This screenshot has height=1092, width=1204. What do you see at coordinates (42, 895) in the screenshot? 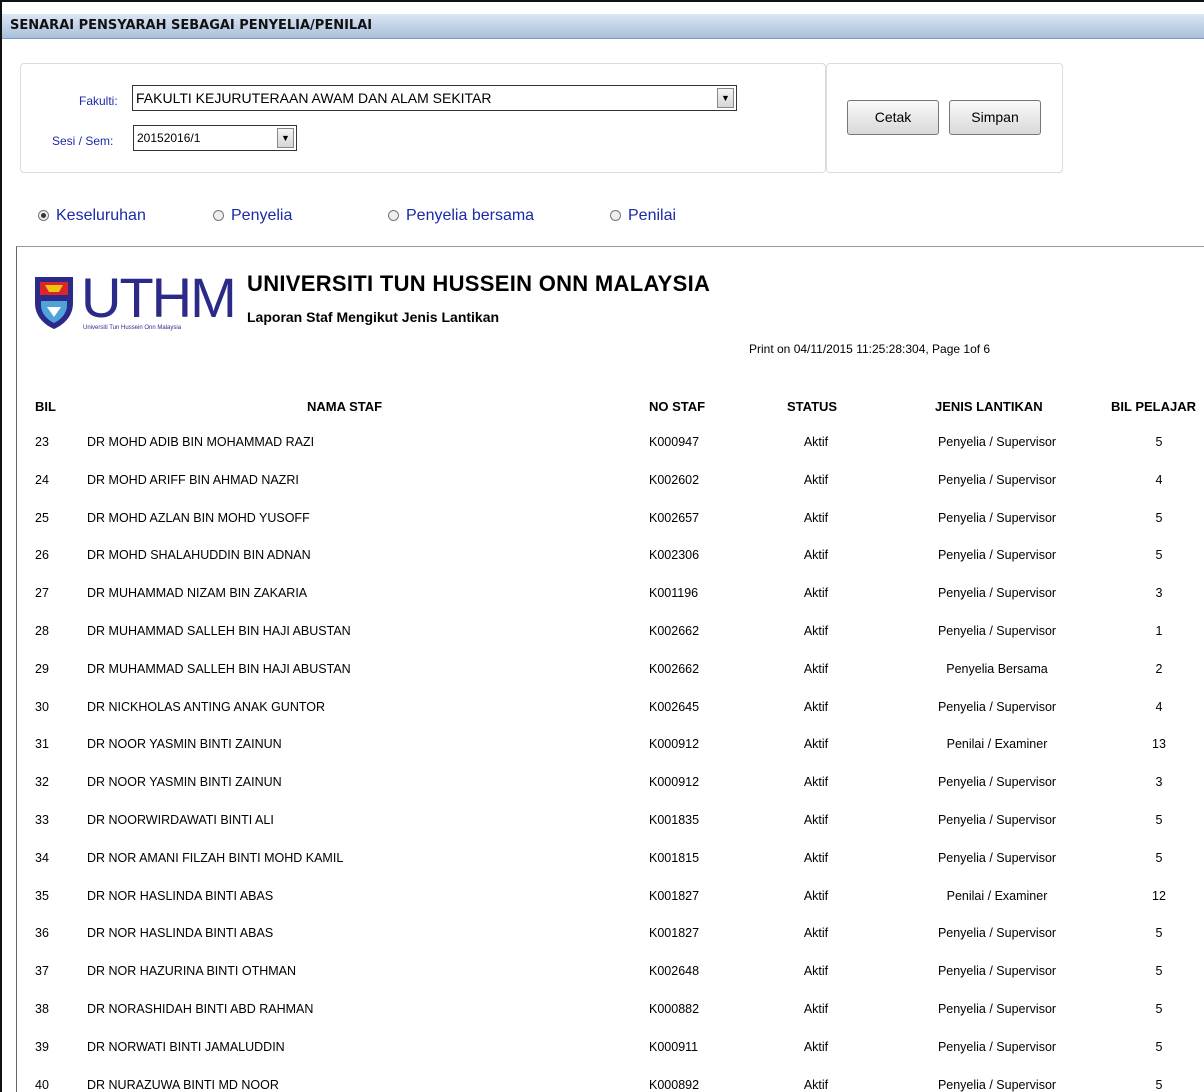
I see `cell-bil: 35` at bounding box center [42, 895].